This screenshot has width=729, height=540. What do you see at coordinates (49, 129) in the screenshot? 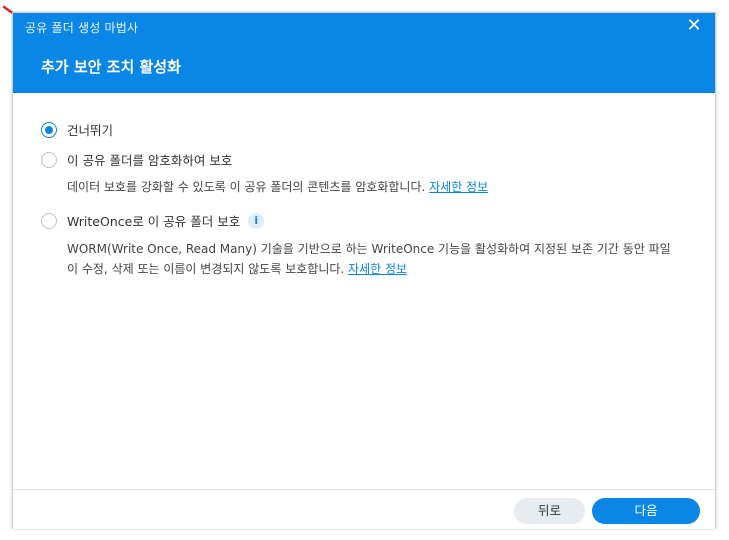
I see `radio-skip` at bounding box center [49, 129].